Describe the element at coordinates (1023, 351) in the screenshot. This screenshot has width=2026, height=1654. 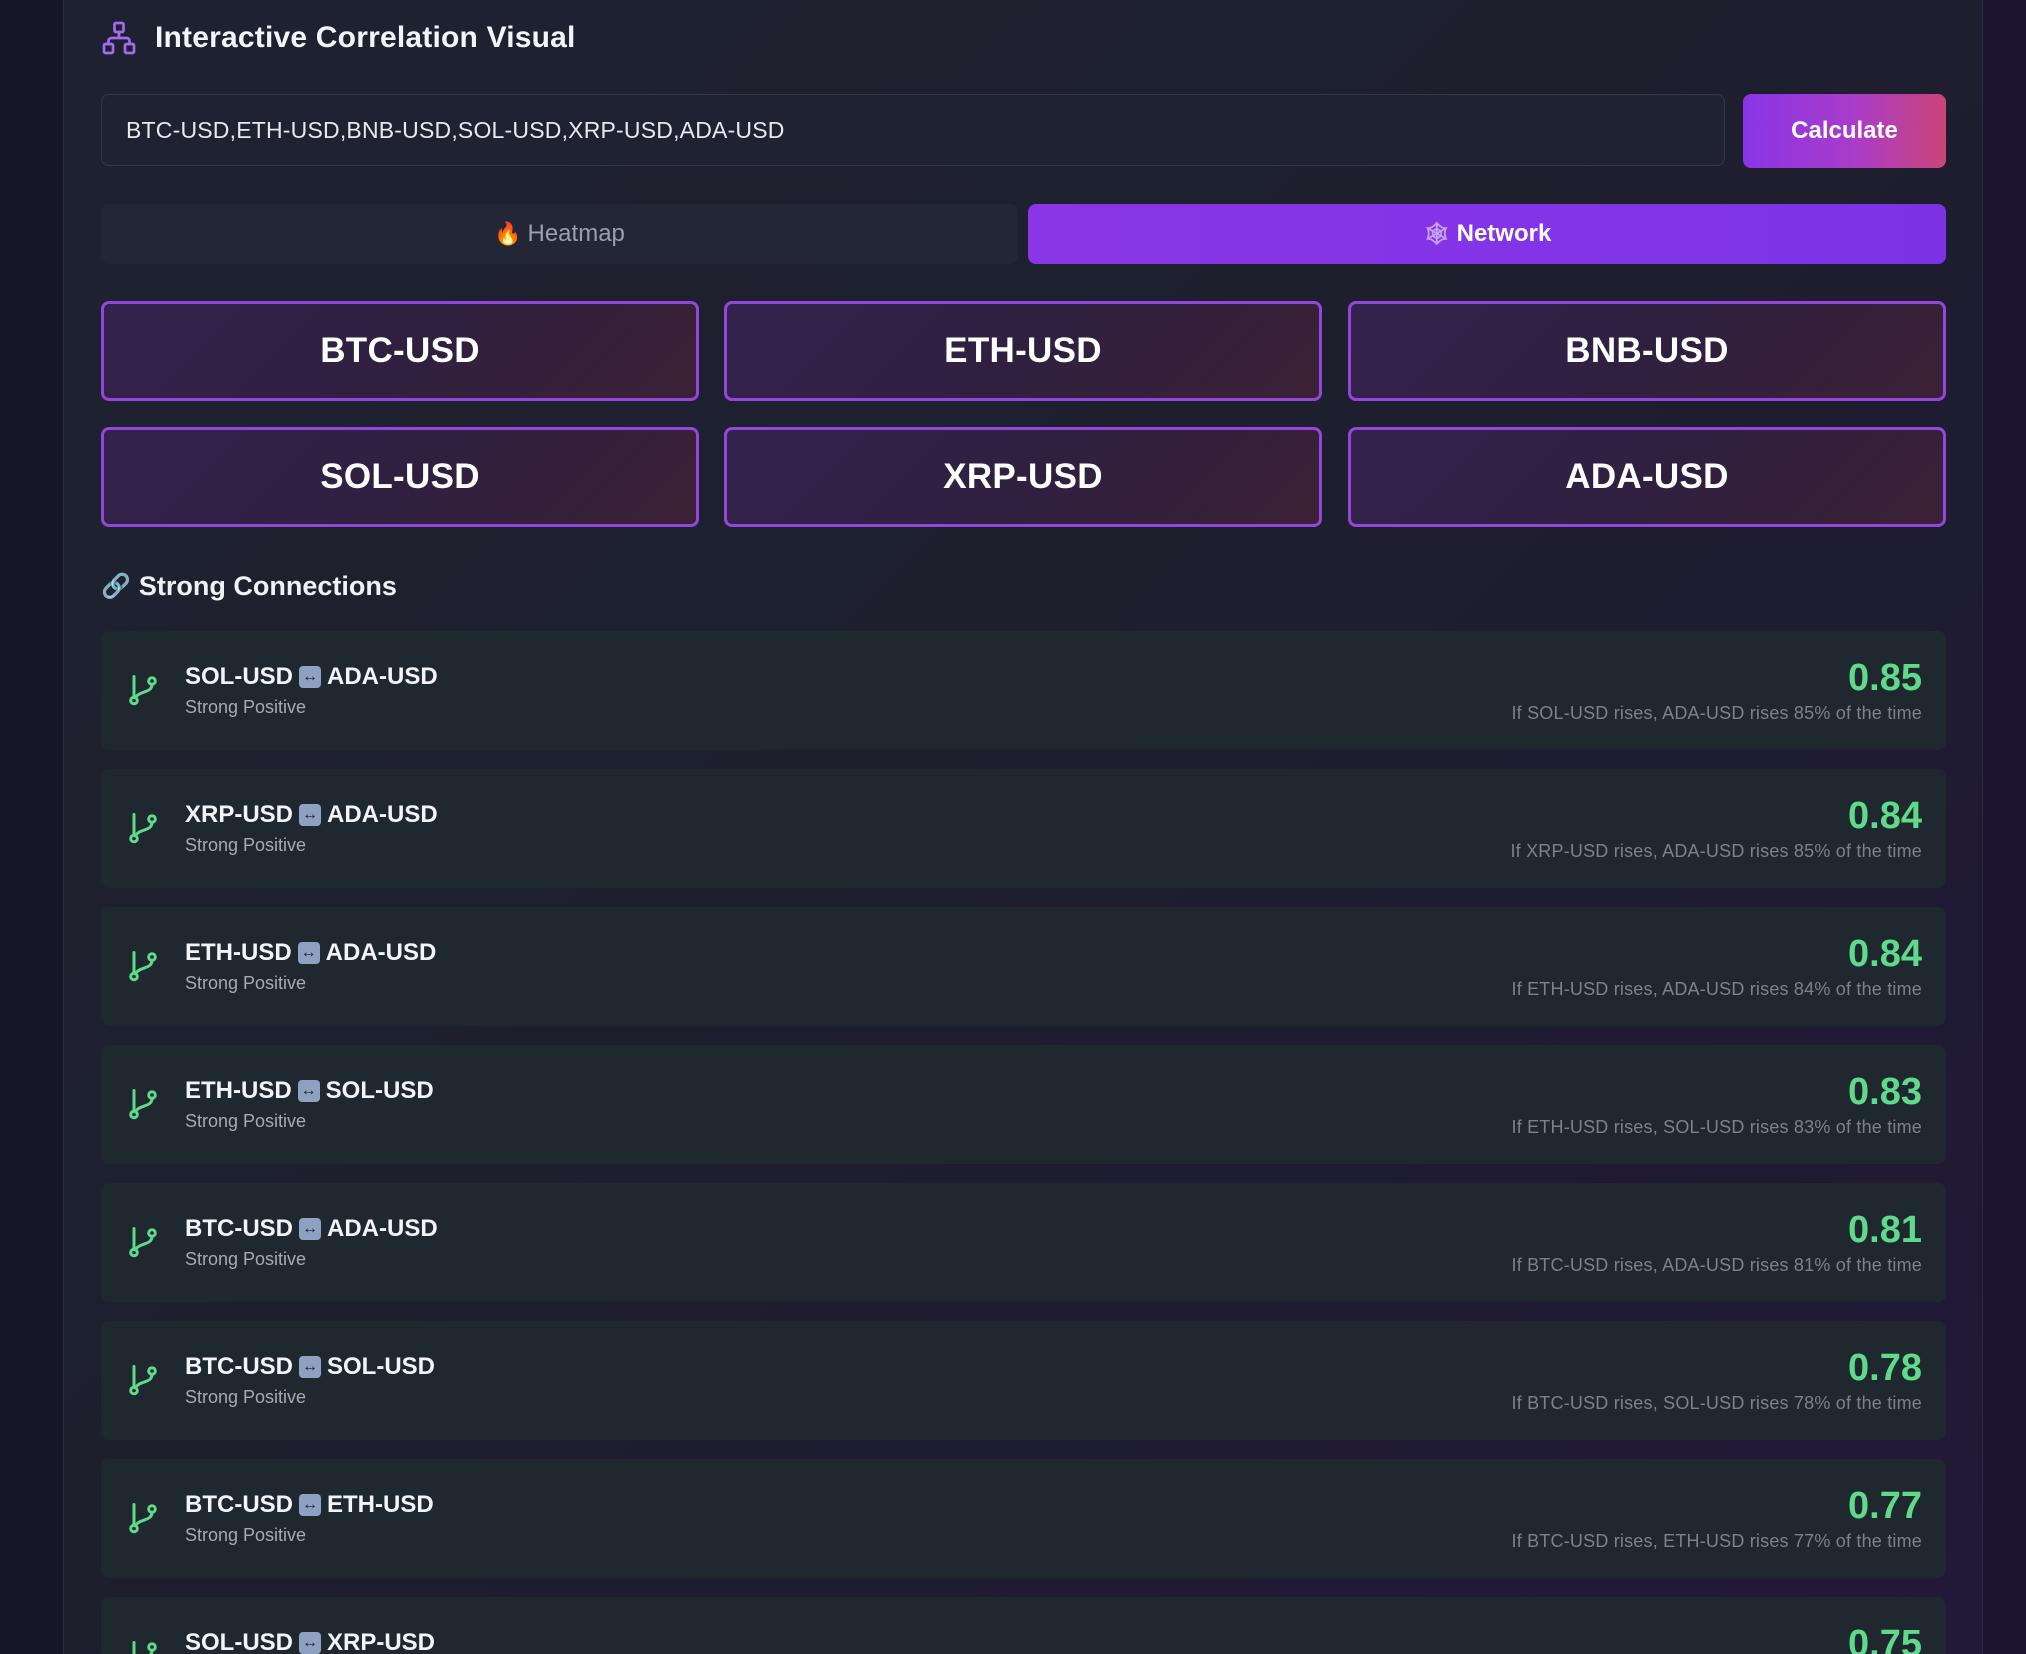
I see `node-eth-usd: ETH-USD` at that location.